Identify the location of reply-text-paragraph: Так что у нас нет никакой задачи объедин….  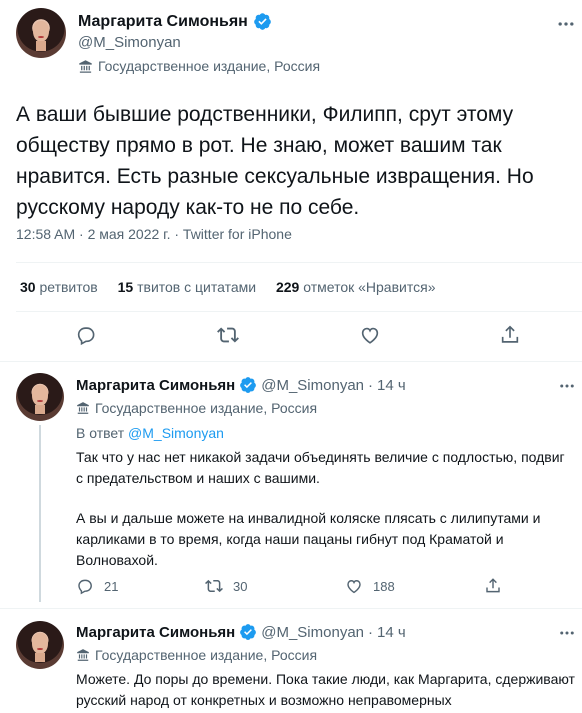
(320, 467).